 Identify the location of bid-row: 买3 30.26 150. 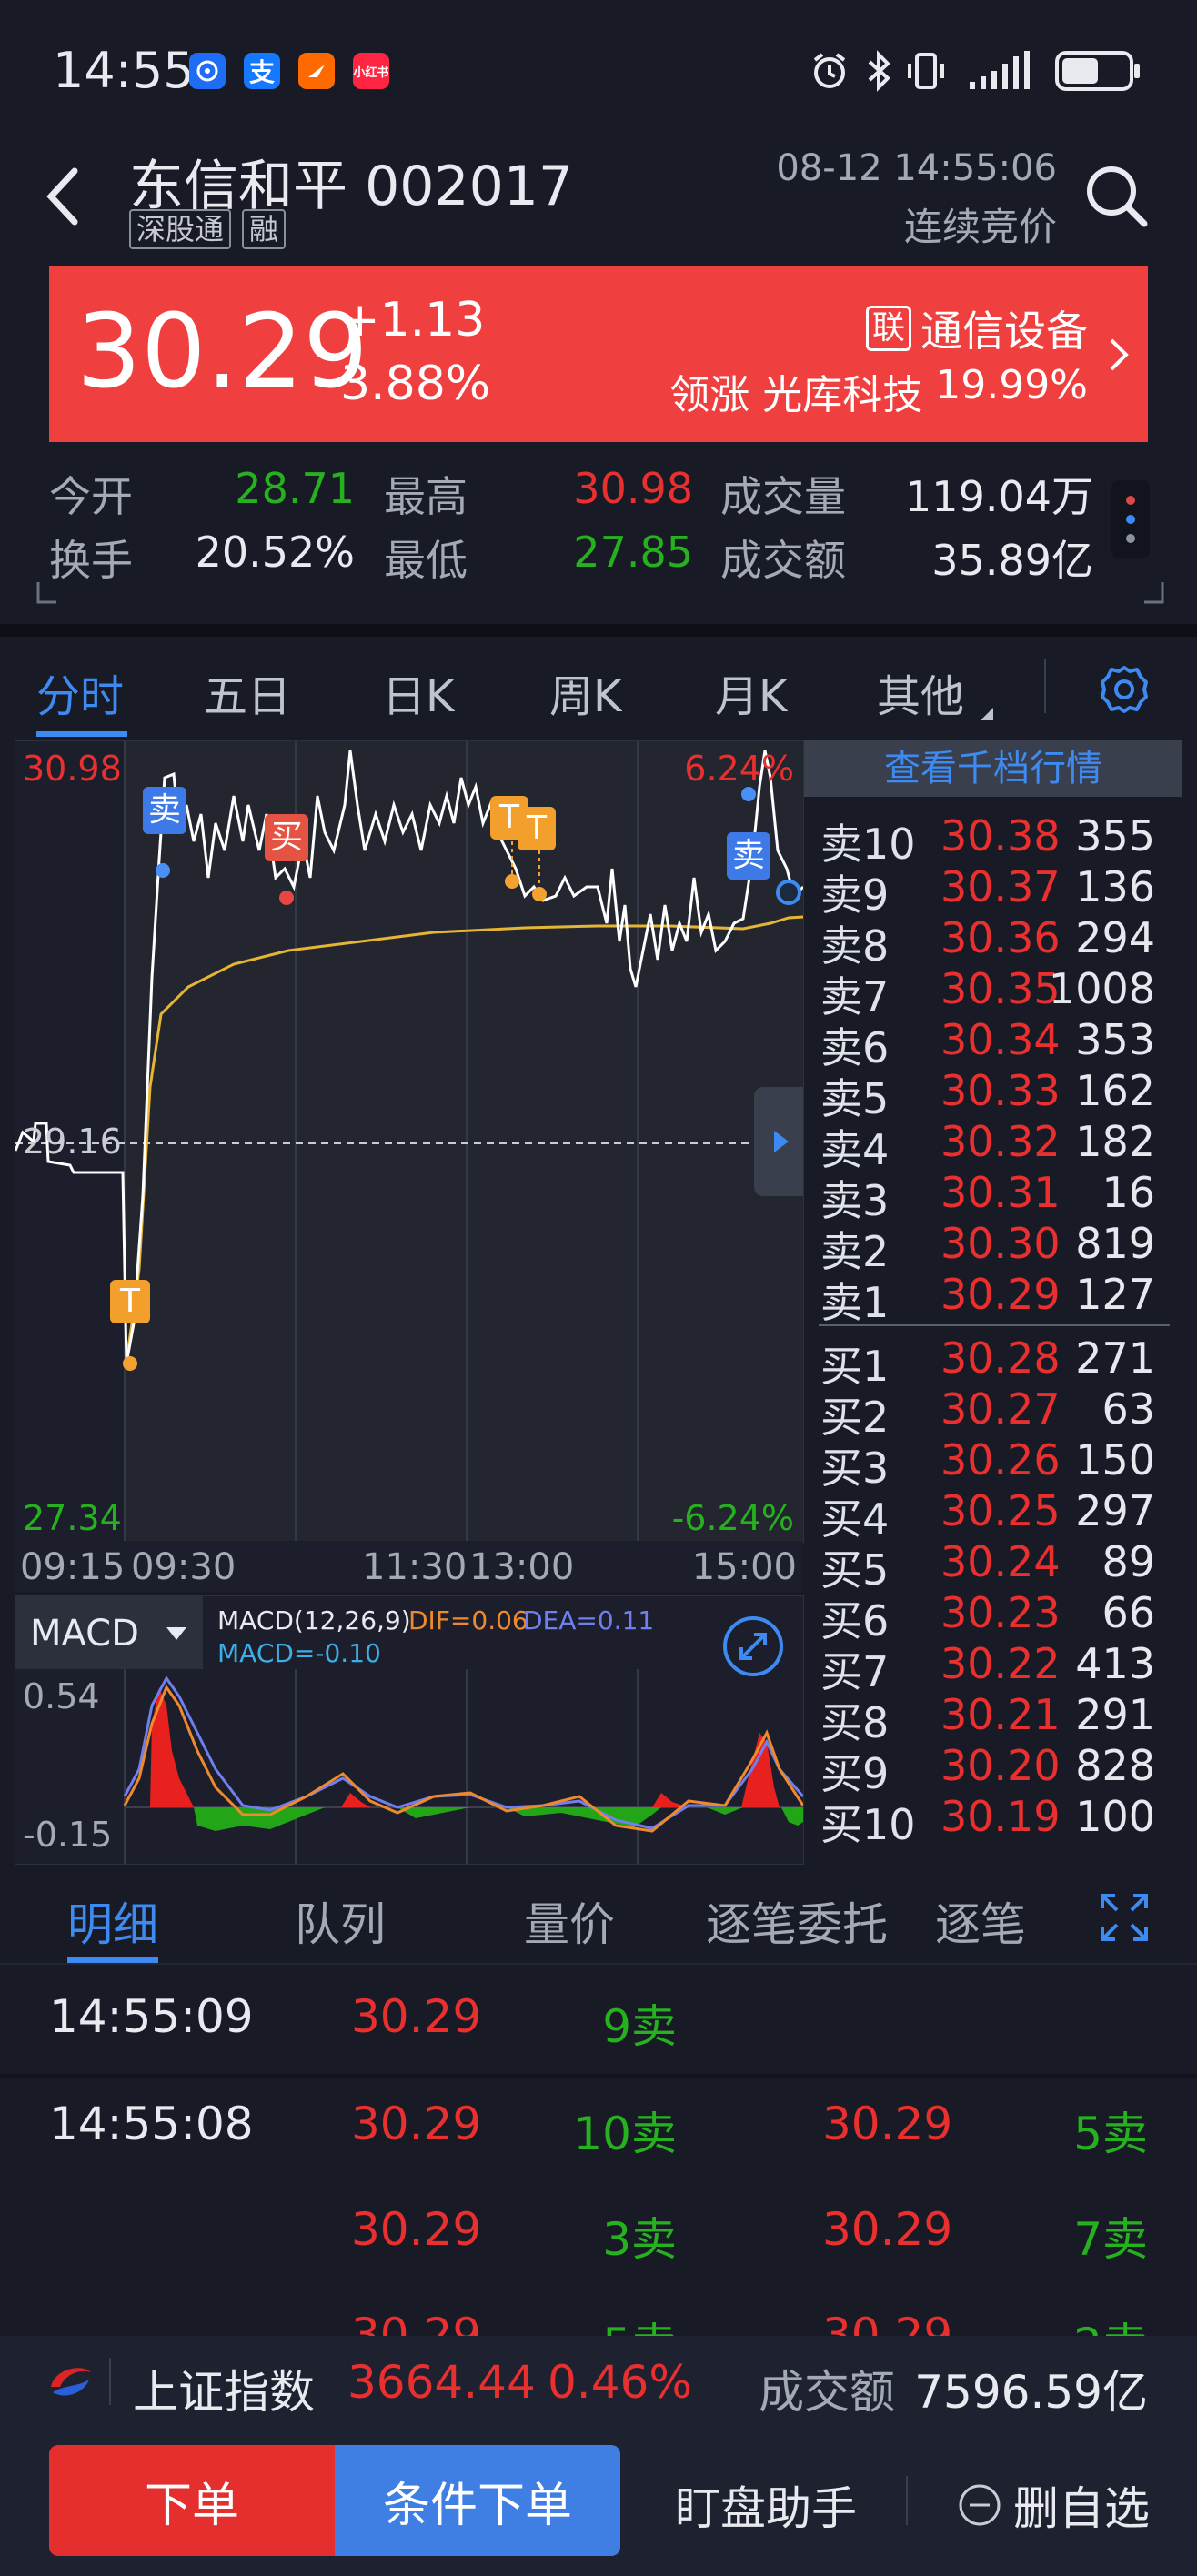
(986, 1464).